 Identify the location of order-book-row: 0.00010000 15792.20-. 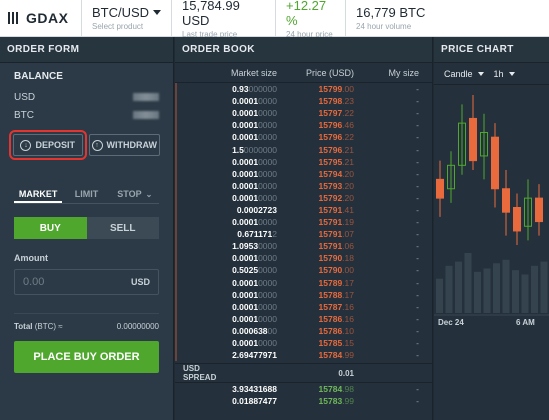
(303, 198).